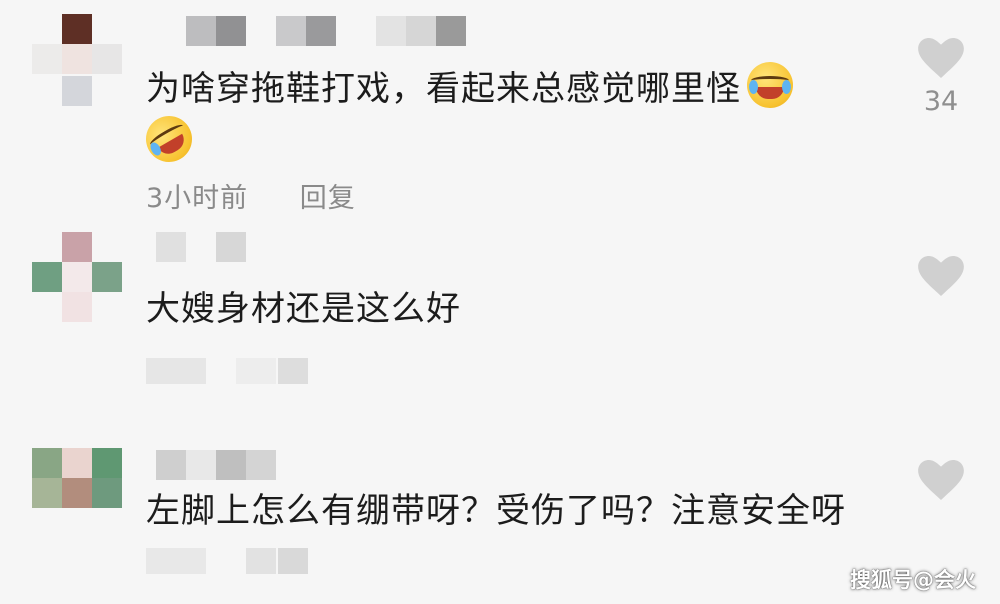  I want to click on comment-text-content: 大嫂身材还是这么好, so click(303, 309).